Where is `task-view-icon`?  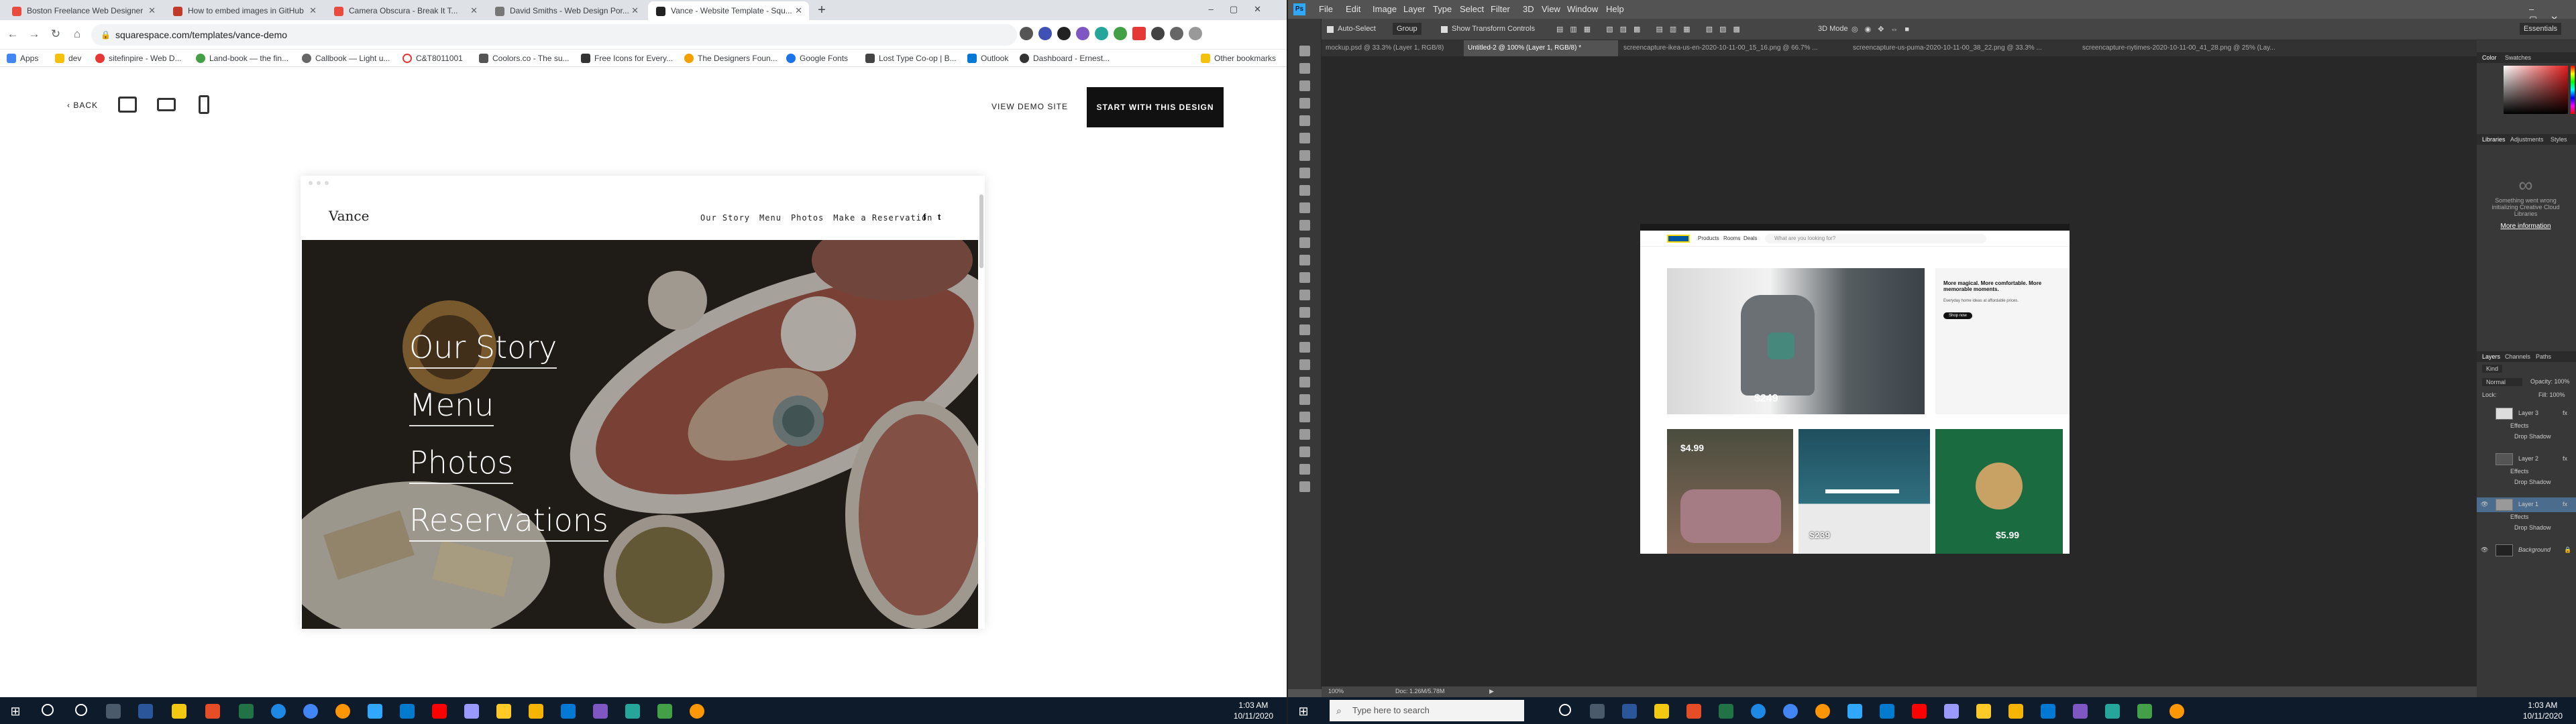
task-view-icon is located at coordinates (1597, 711).